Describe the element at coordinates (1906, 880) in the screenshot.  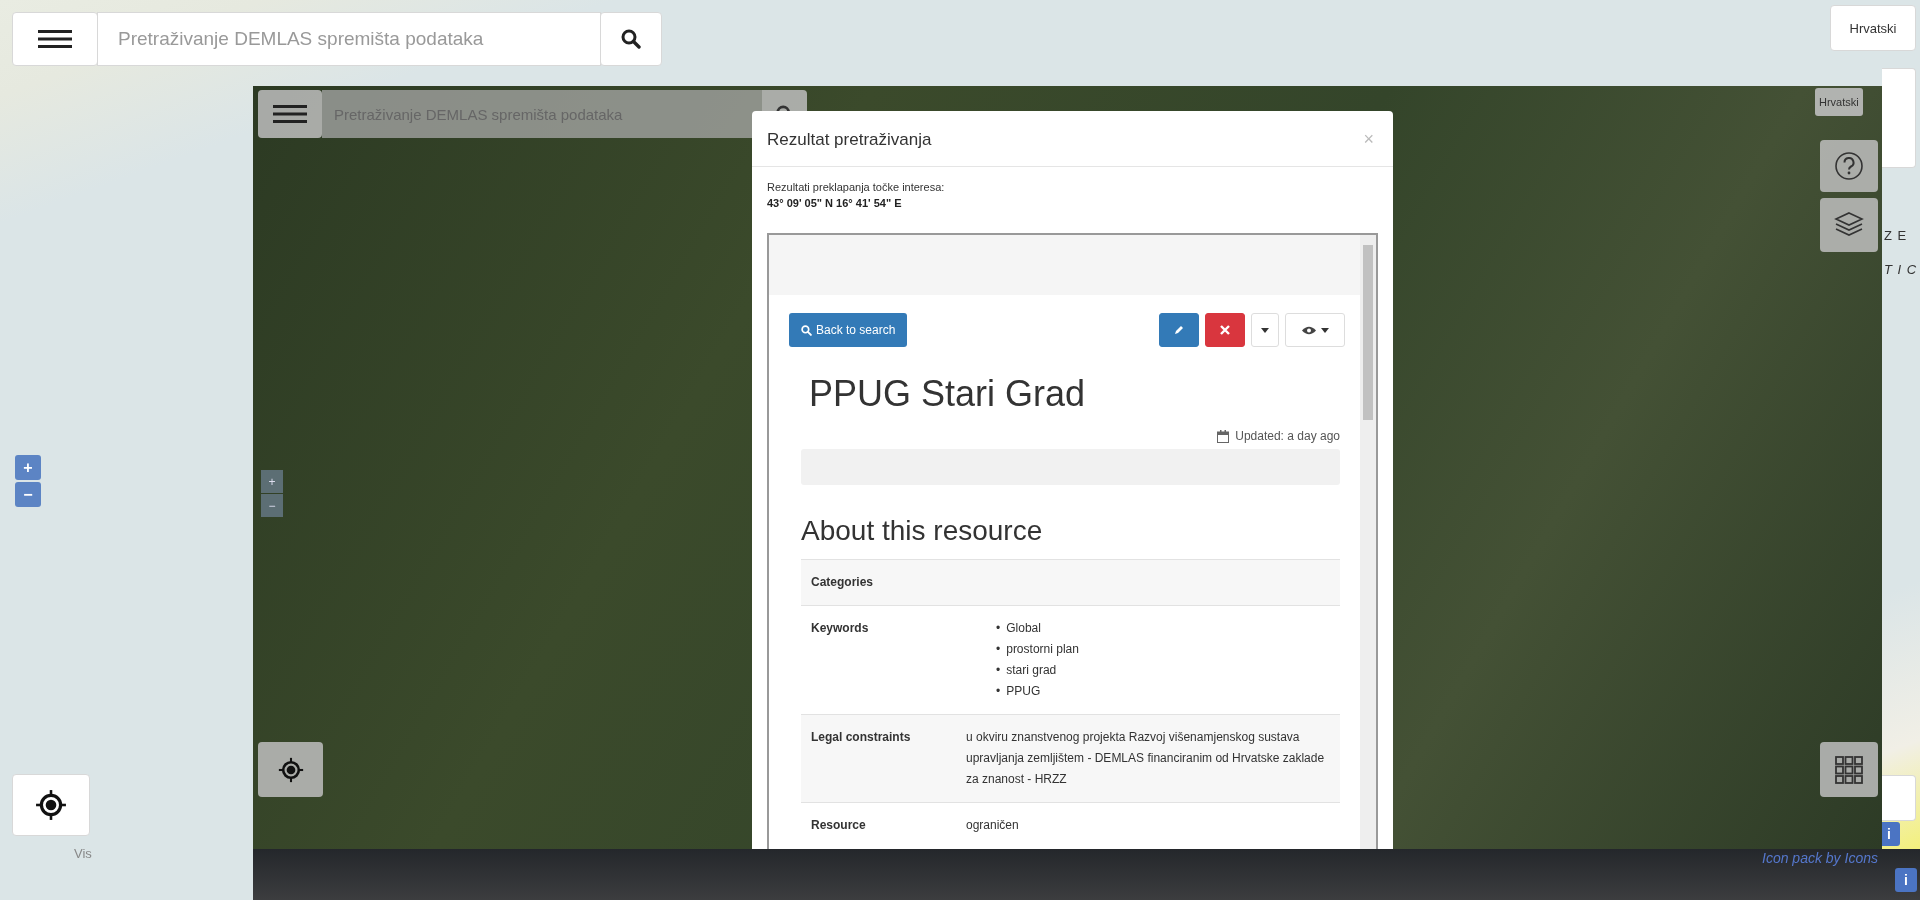
I see `info-button: i` at that location.